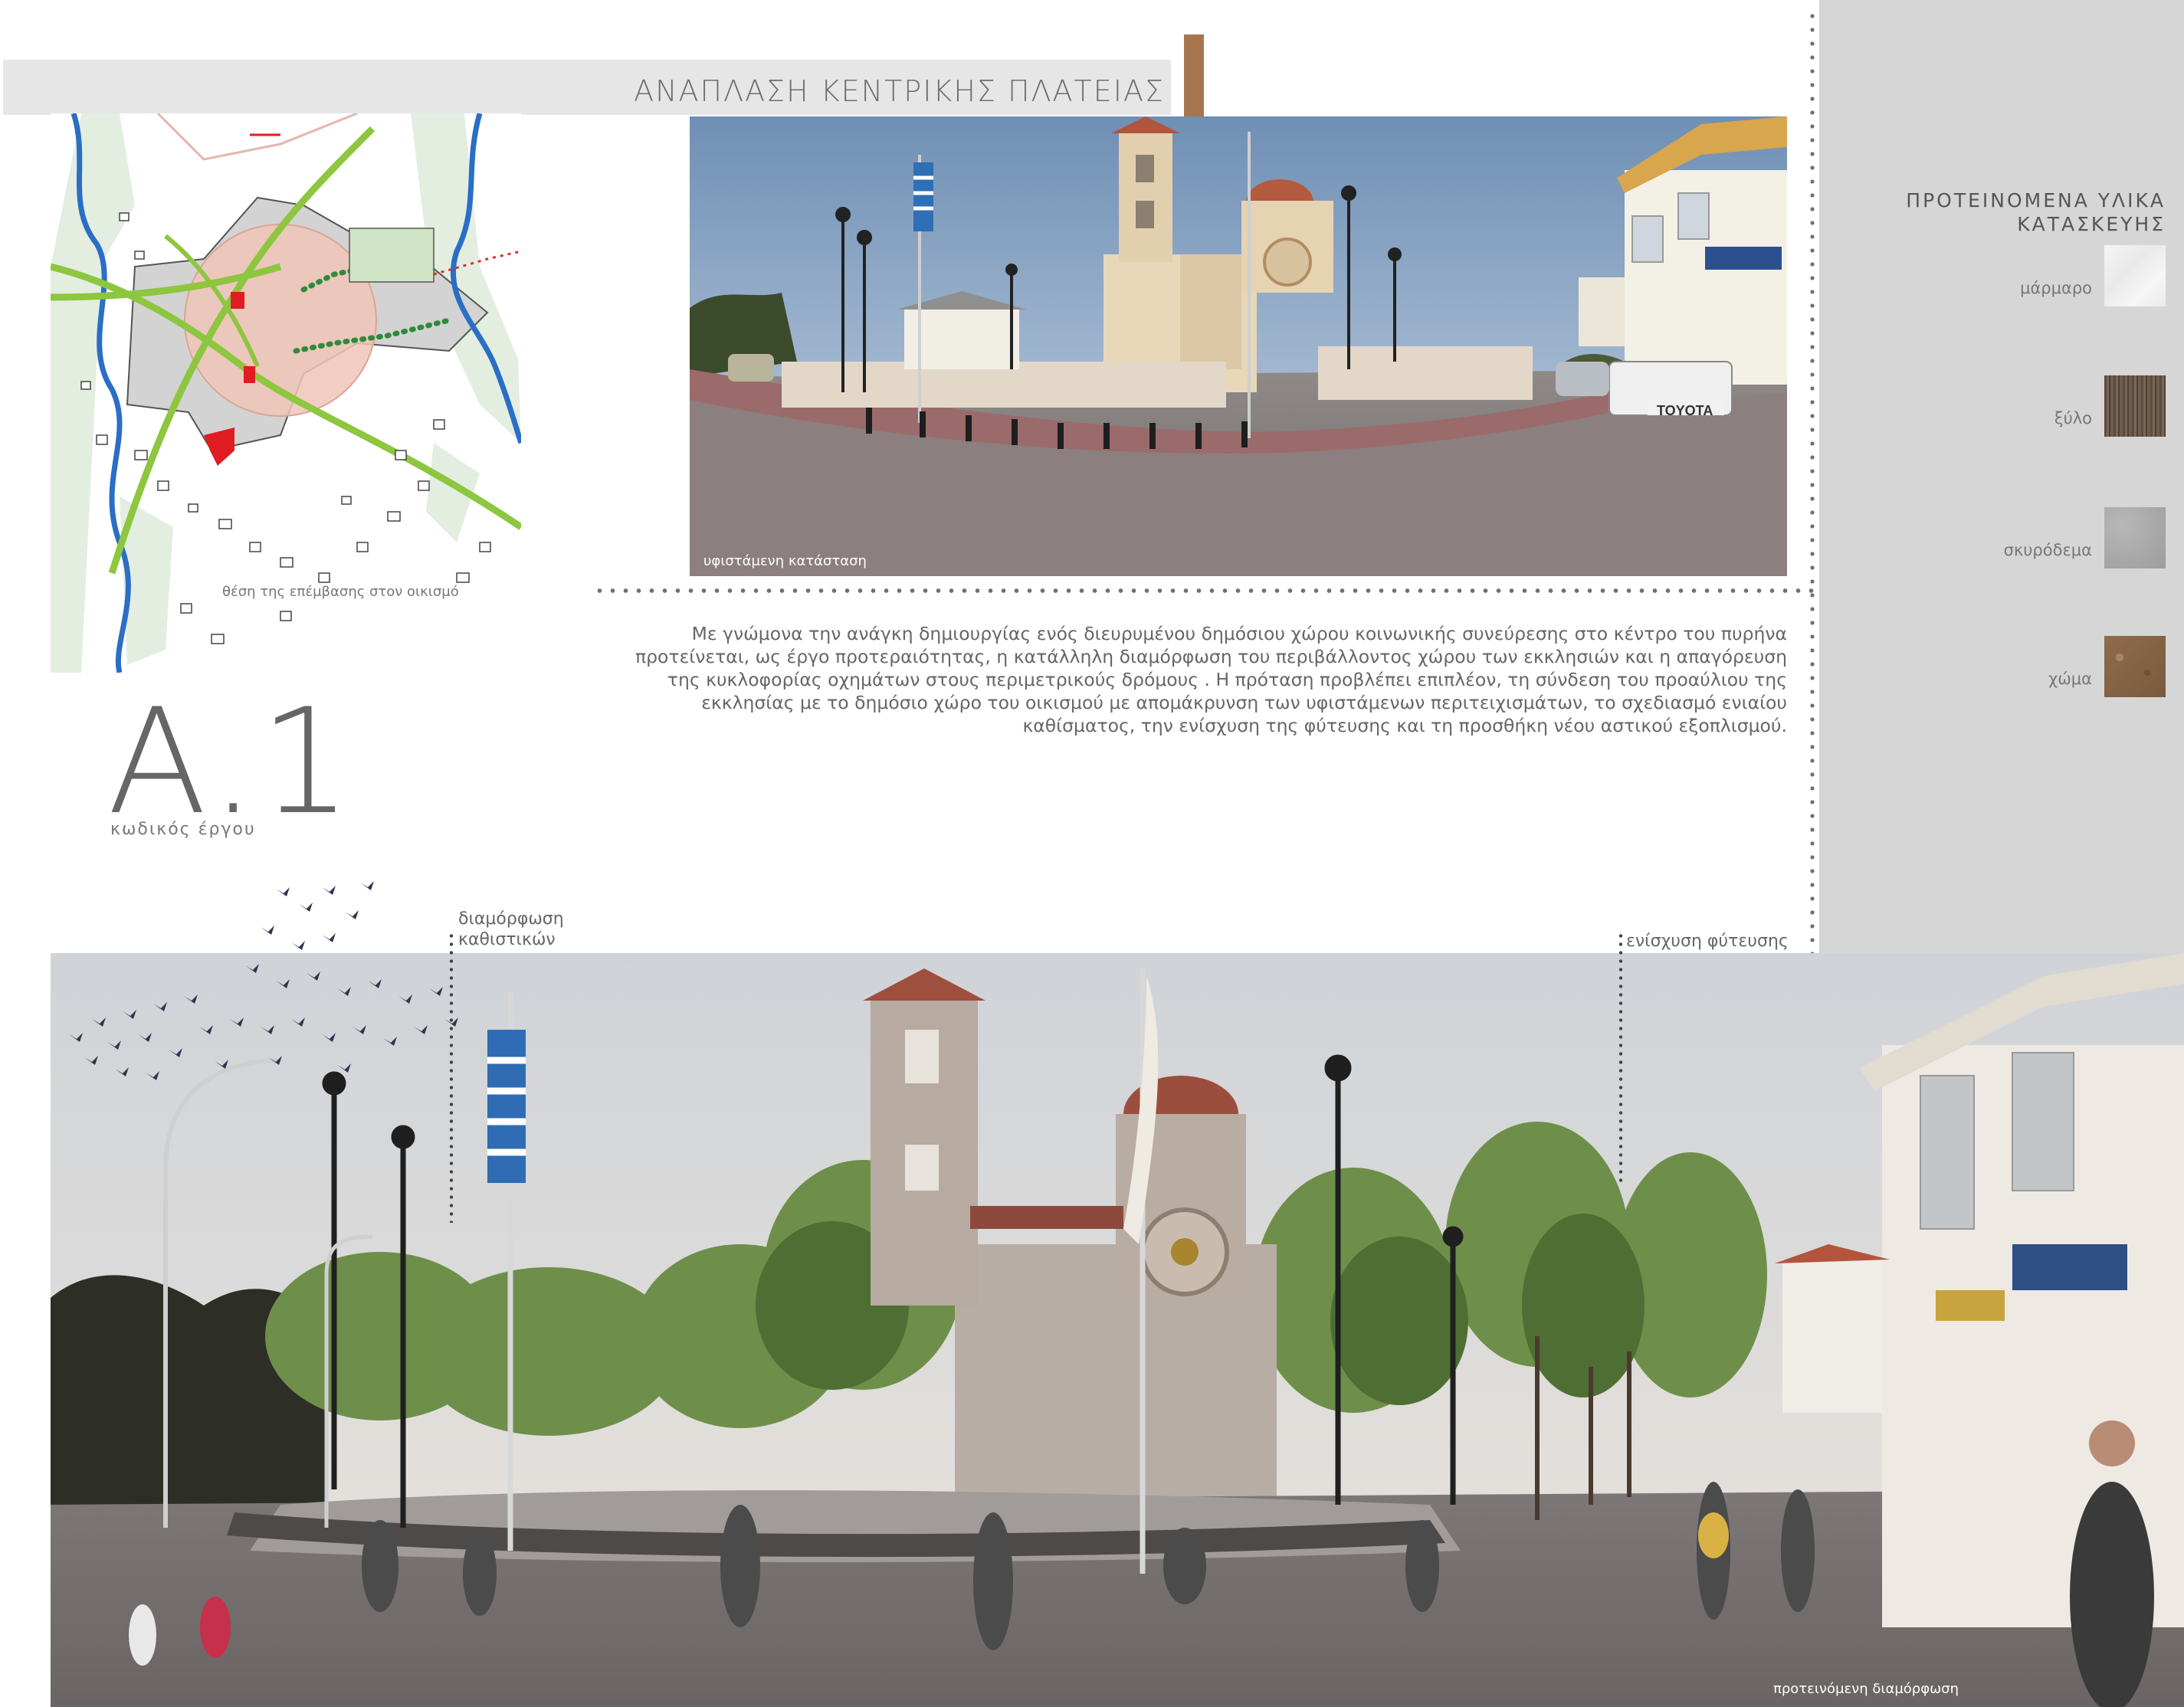 The width and height of the screenshot is (2184, 1707). I want to click on seating-annotation: διαμόρφωση καθιστικών, so click(511, 929).